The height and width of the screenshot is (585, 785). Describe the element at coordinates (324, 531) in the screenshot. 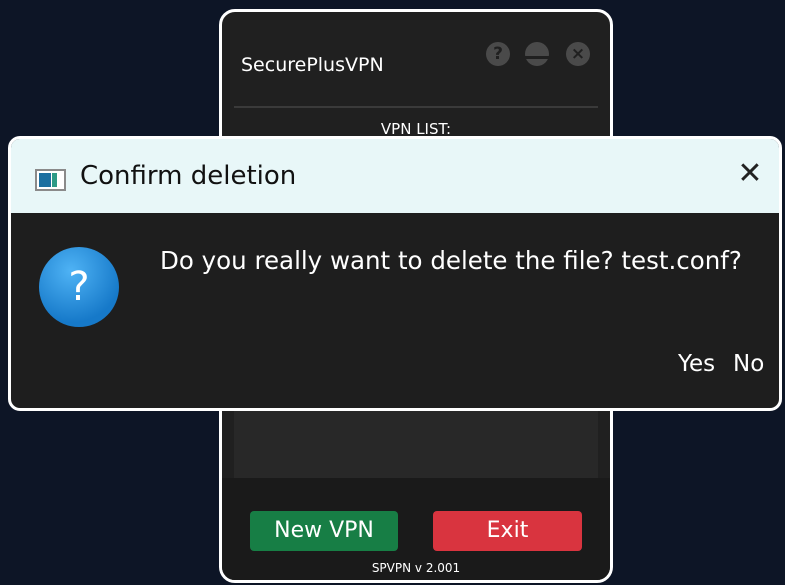

I see `new-vpn-button: New VPN` at that location.